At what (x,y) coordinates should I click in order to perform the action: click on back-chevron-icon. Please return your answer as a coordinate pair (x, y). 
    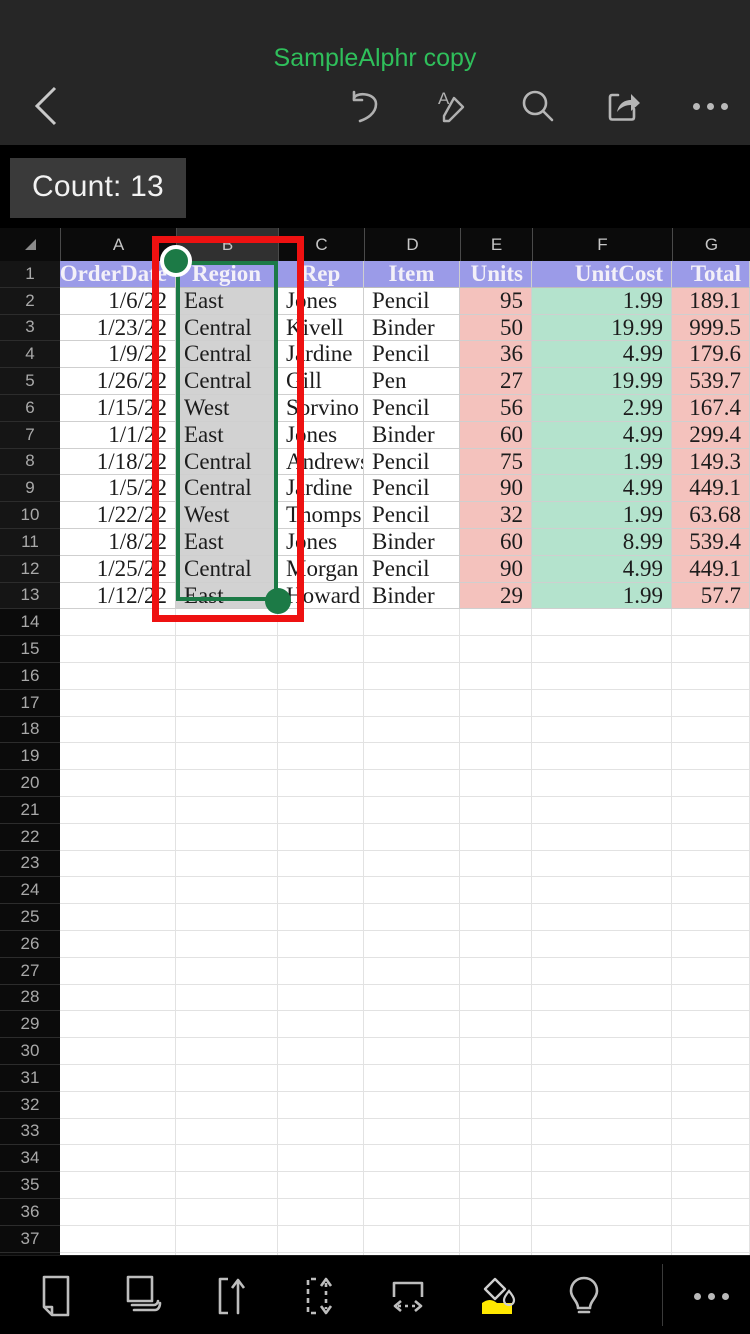
    Looking at the image, I should click on (46, 106).